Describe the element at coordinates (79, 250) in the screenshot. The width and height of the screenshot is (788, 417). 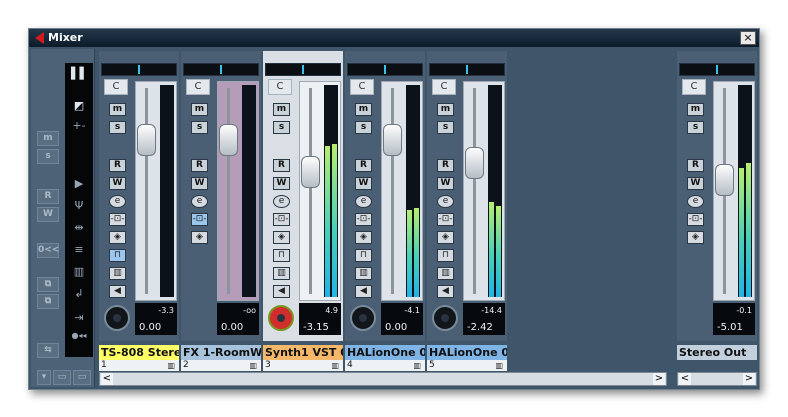
I see `filter-icon: ≡` at that location.